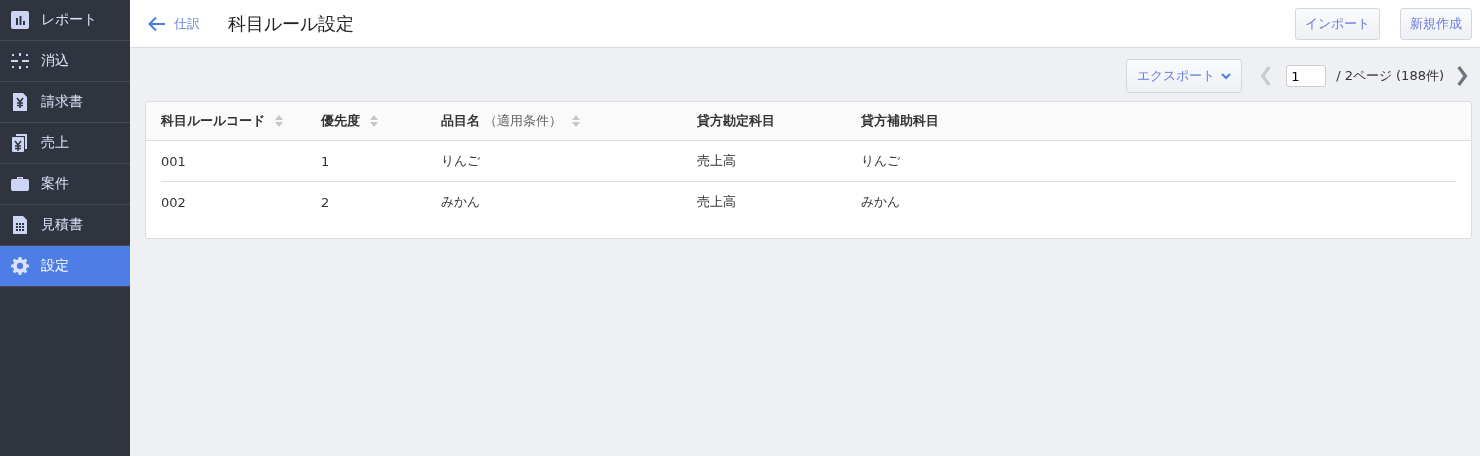  I want to click on chevron-down-icon, so click(1226, 76).